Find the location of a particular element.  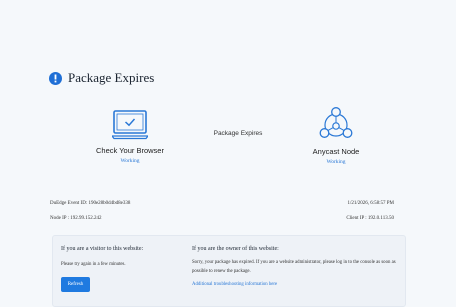

alert-icon is located at coordinates (55, 78).